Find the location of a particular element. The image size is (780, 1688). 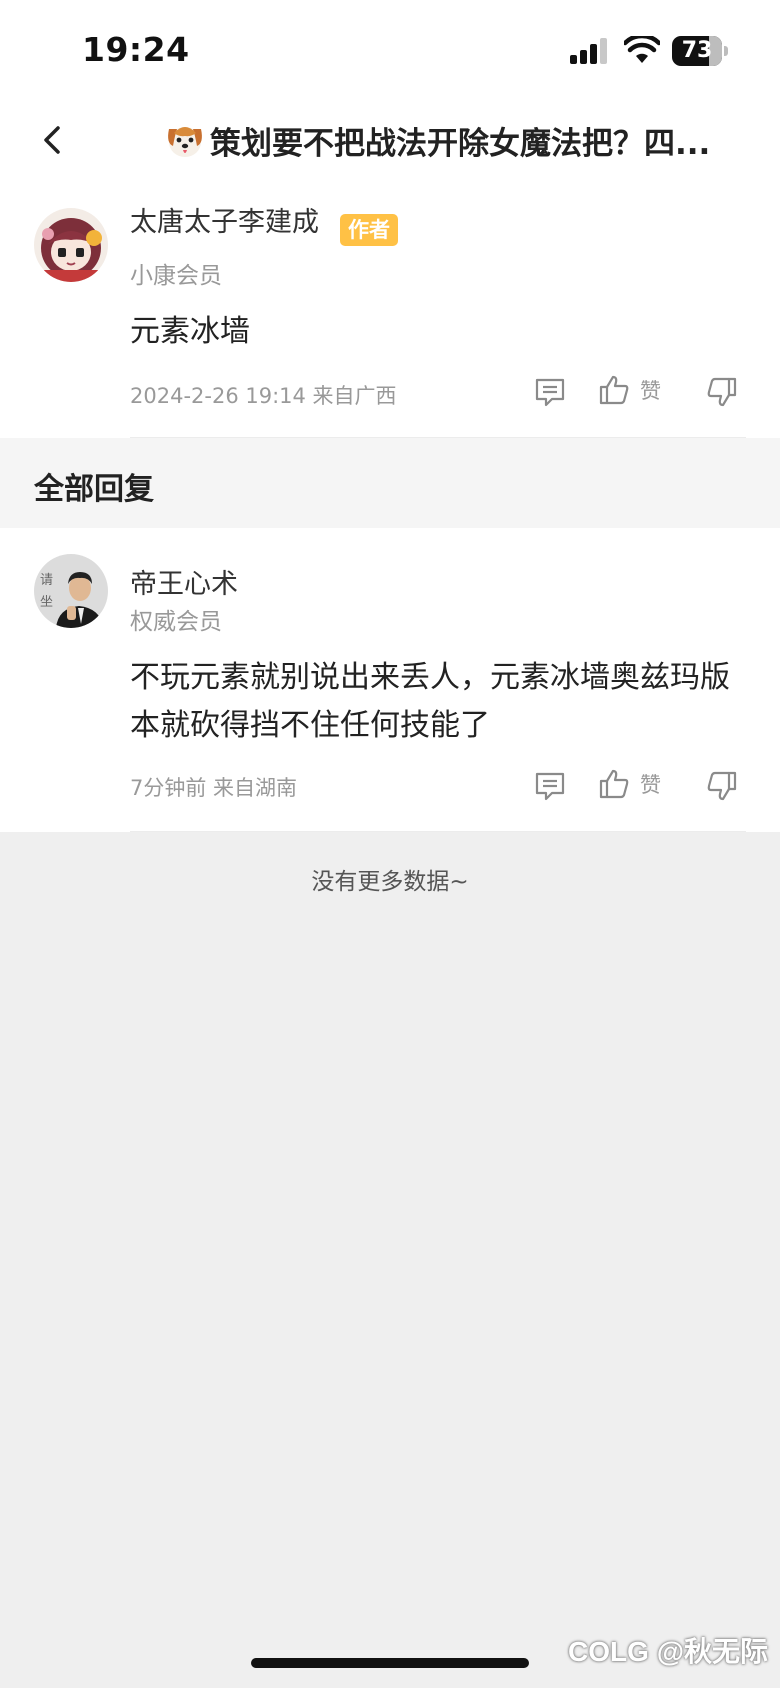

divider is located at coordinates (438, 831).